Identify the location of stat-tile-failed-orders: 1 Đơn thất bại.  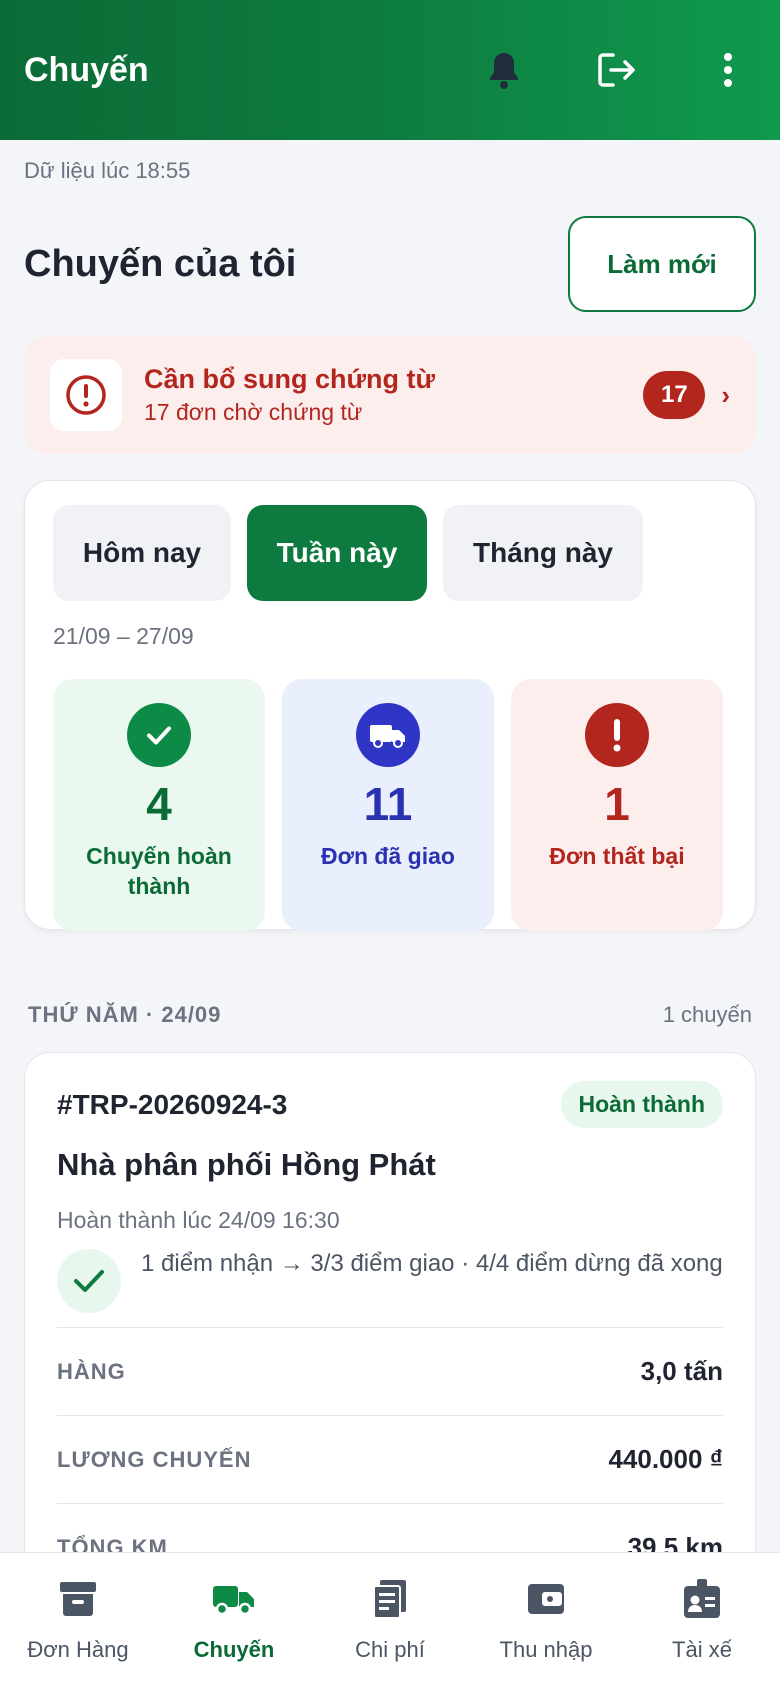
(617, 805).